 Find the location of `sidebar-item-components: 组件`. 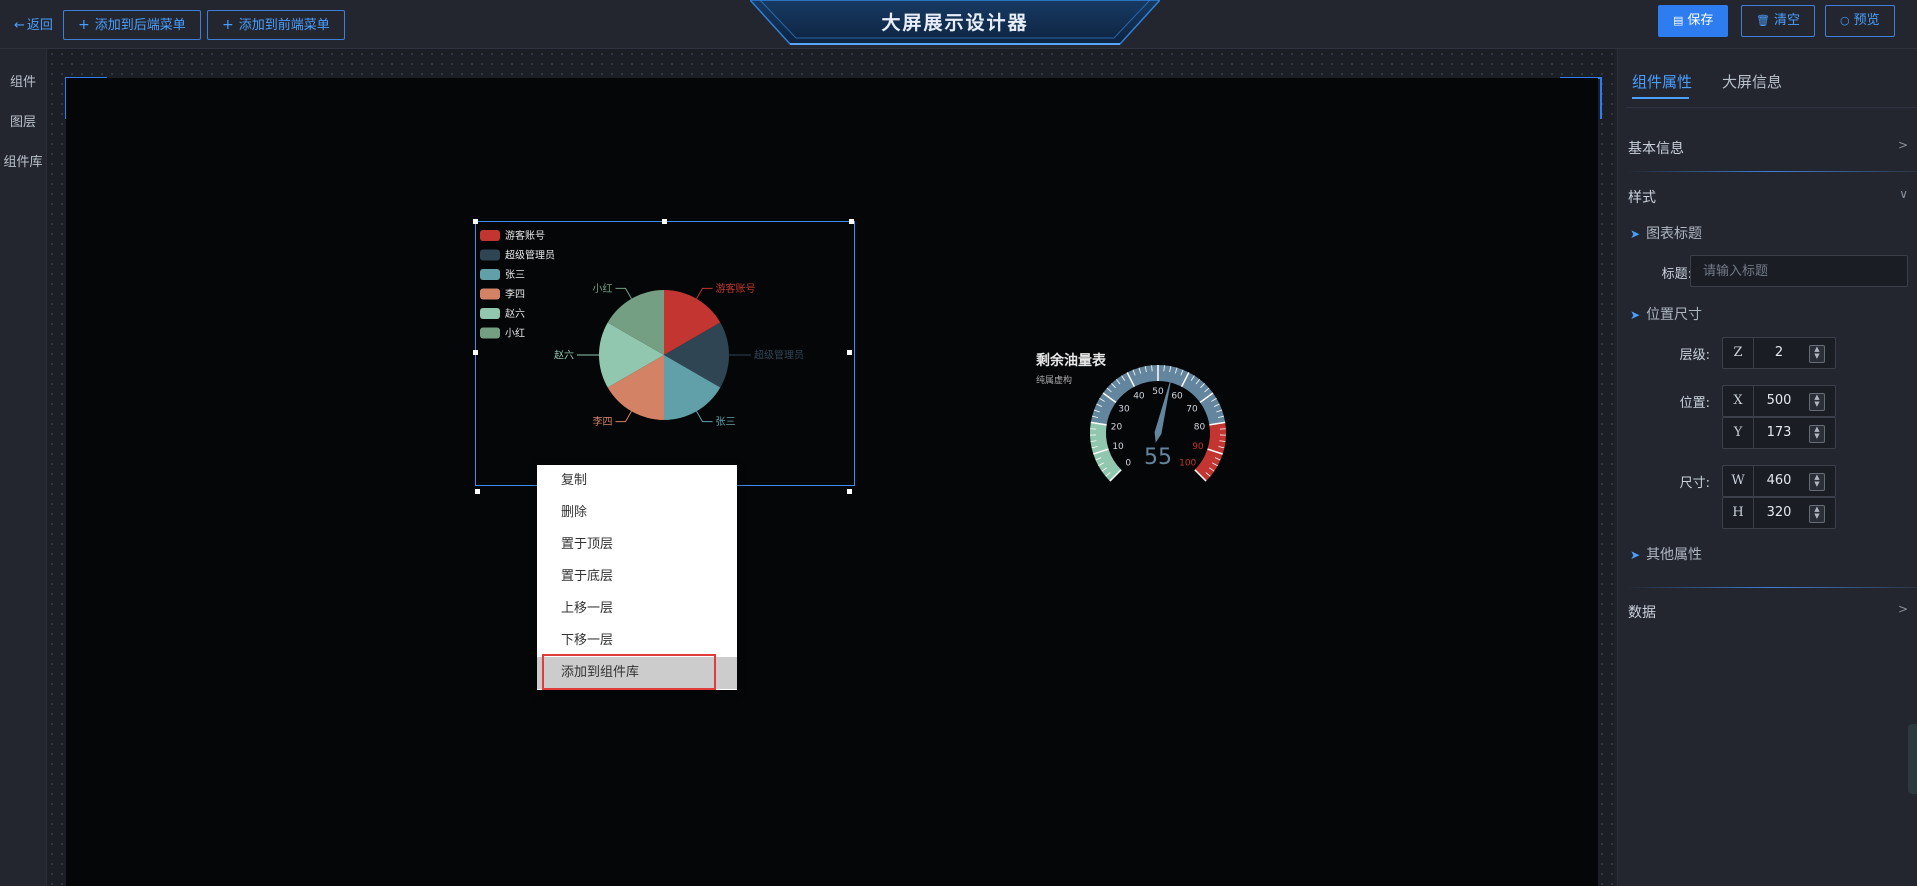

sidebar-item-components: 组件 is located at coordinates (23, 80).